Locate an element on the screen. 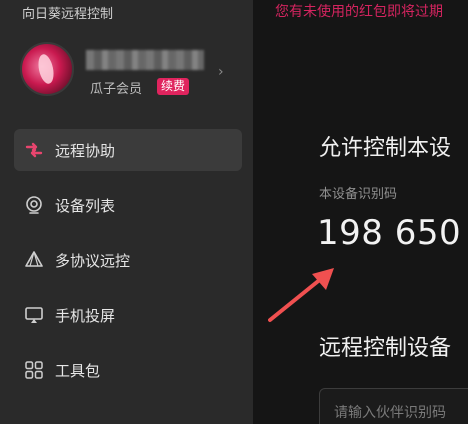  sidebar-item-remote-assist: 远程协助 is located at coordinates (128, 150).